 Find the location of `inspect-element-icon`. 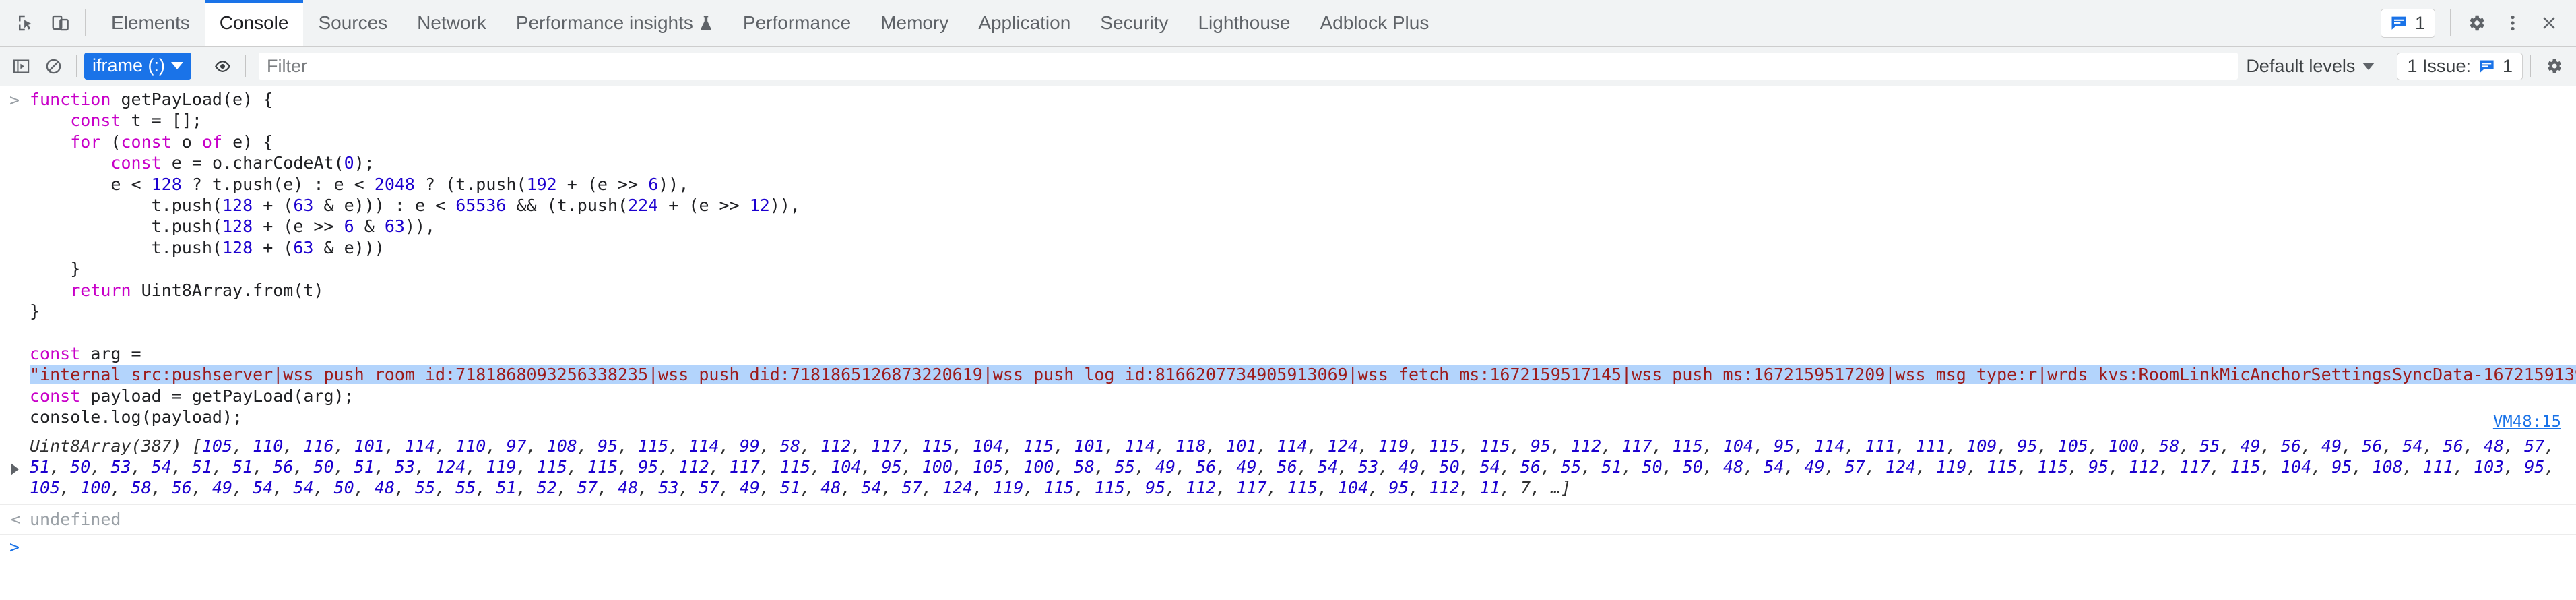

inspect-element-icon is located at coordinates (26, 22).